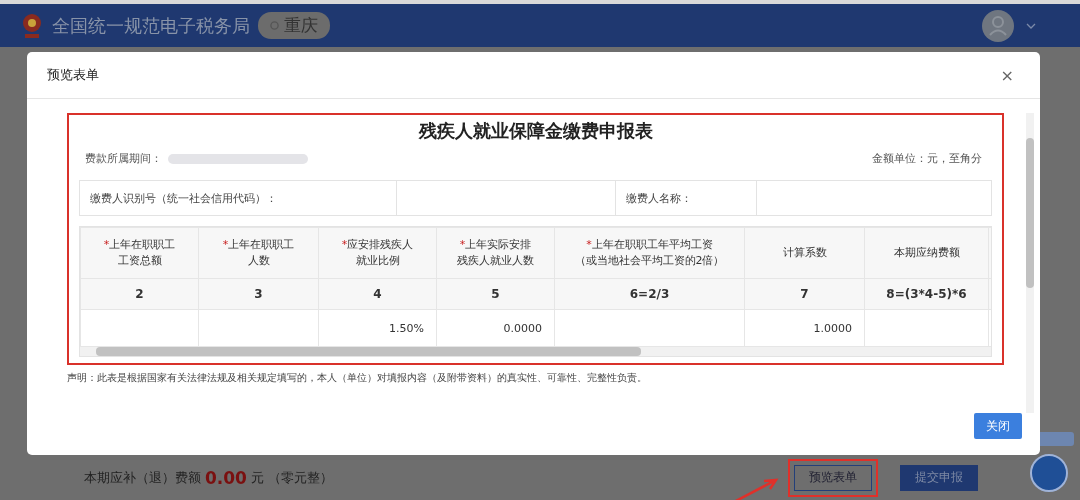 This screenshot has width=1080, height=500. I want to click on submit-button: 提交申报, so click(939, 477).